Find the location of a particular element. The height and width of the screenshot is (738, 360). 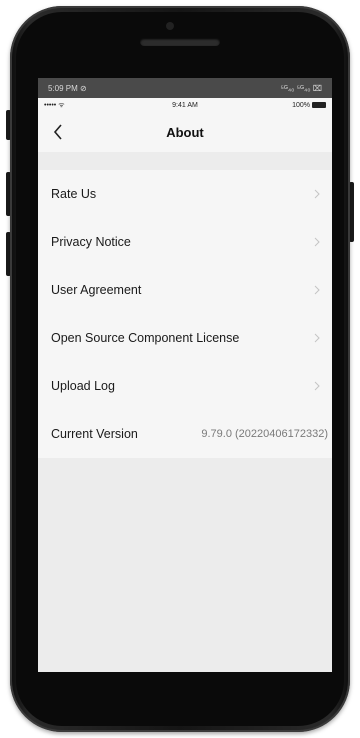

chevron-left-icon is located at coordinates (57, 132).